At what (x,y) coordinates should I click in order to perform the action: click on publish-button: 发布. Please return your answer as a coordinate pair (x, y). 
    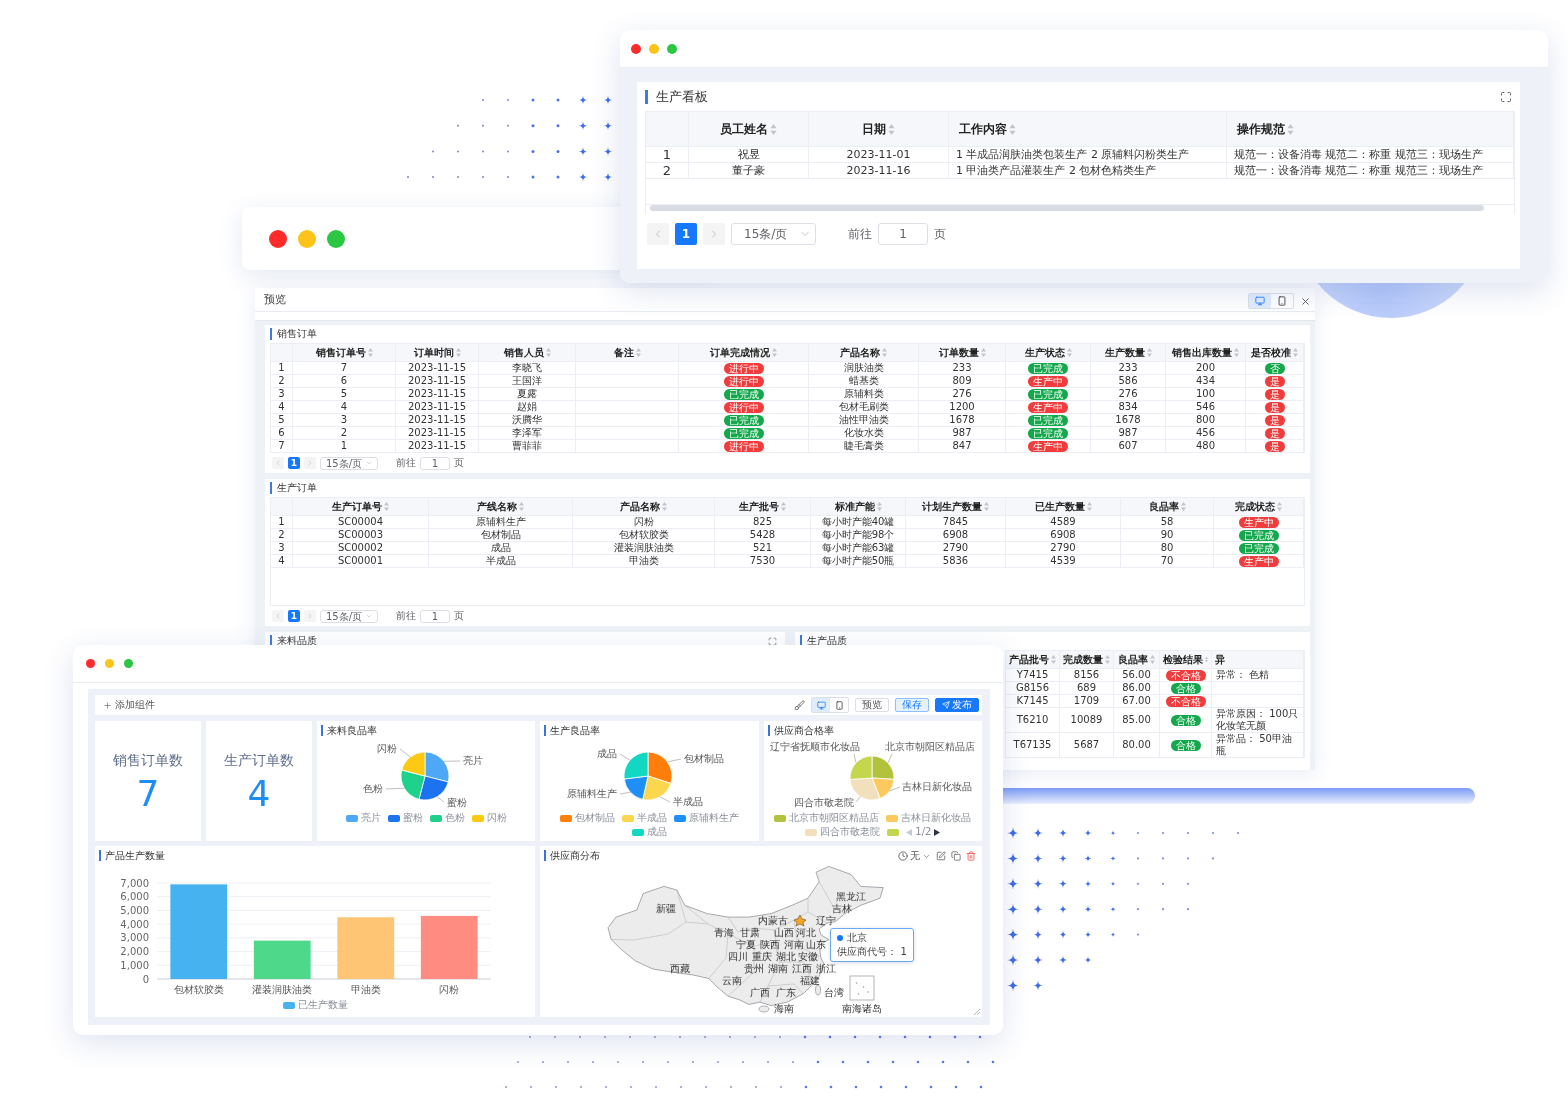
    Looking at the image, I should click on (957, 705).